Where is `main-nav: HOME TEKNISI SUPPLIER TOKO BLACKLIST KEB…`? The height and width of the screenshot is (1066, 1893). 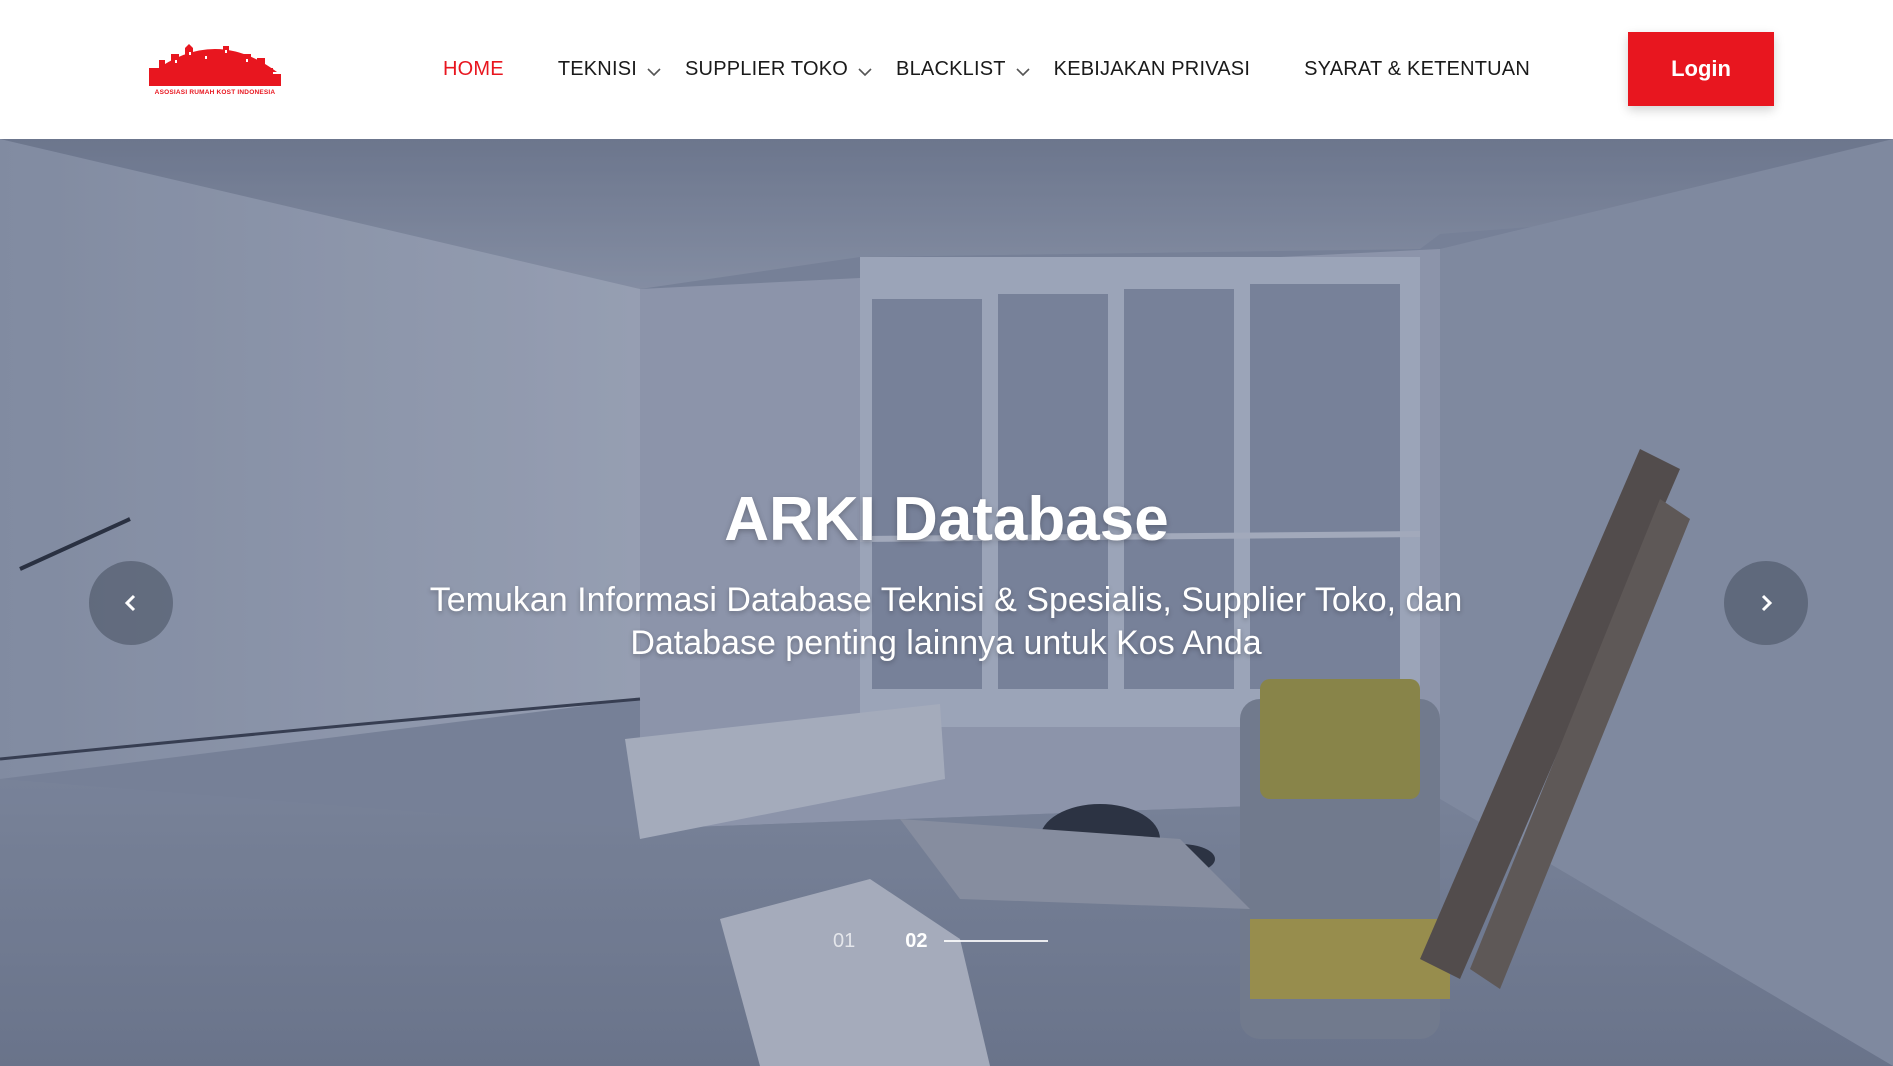
main-nav: HOME TEKNISI SUPPLIER TOKO BLACKLIST KEB… is located at coordinates (986, 69).